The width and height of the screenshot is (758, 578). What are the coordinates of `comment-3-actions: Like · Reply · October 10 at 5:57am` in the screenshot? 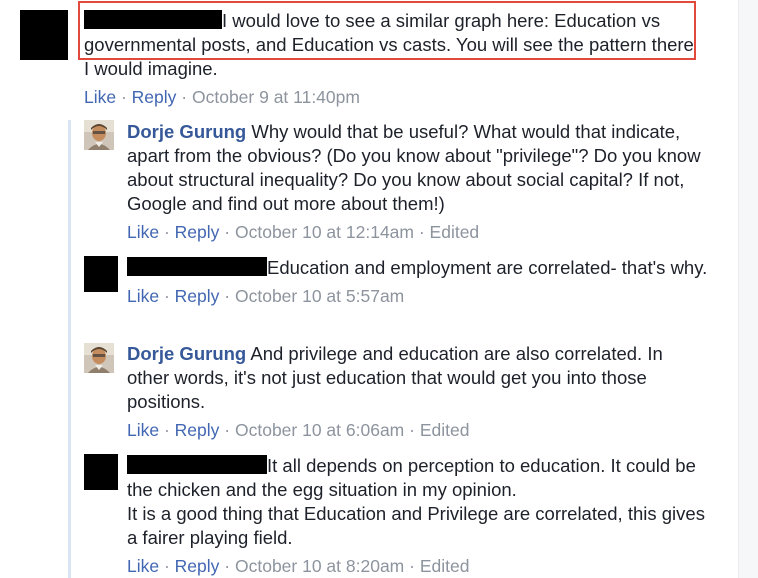 It's located at (422, 296).